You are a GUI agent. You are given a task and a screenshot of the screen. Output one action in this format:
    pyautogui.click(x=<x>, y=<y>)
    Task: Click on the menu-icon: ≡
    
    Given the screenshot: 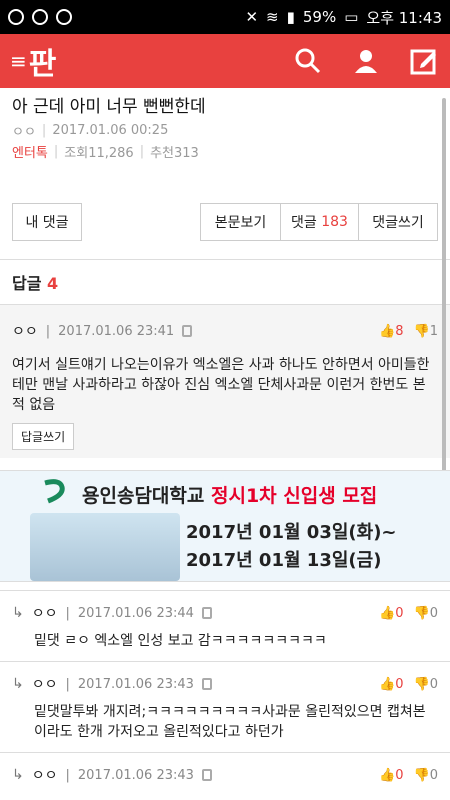 What is the action you would take?
    pyautogui.click(x=18, y=61)
    